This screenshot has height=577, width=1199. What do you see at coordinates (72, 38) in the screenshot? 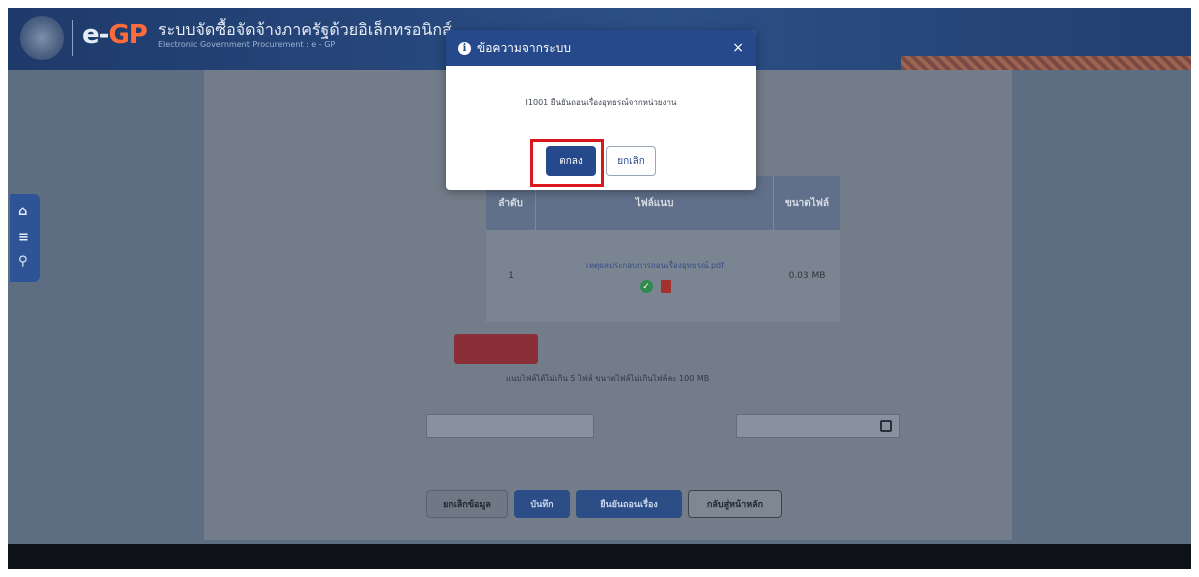
I see `header-divider` at bounding box center [72, 38].